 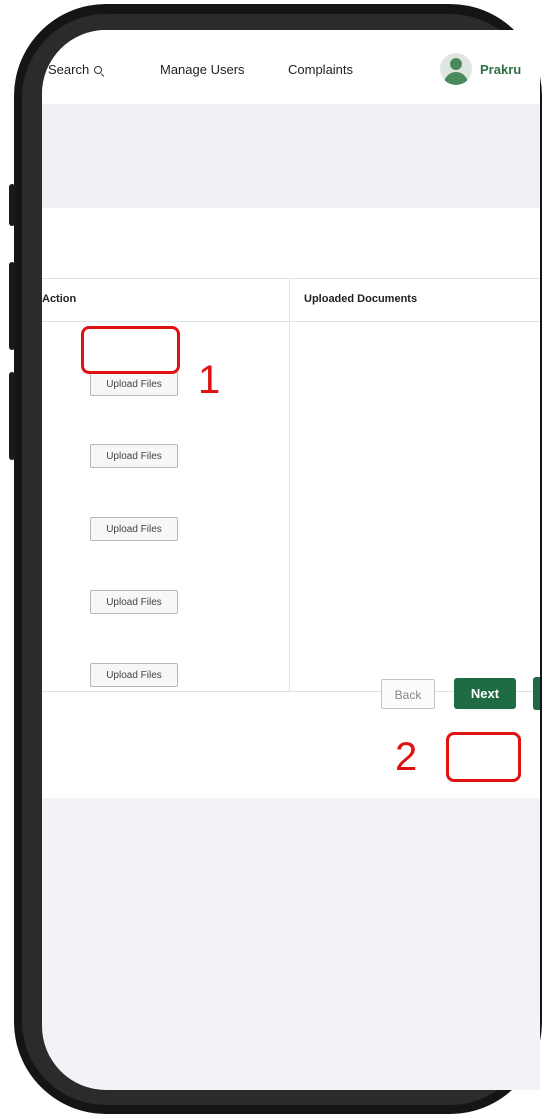 I want to click on phone-side-button, so click(x=12, y=205).